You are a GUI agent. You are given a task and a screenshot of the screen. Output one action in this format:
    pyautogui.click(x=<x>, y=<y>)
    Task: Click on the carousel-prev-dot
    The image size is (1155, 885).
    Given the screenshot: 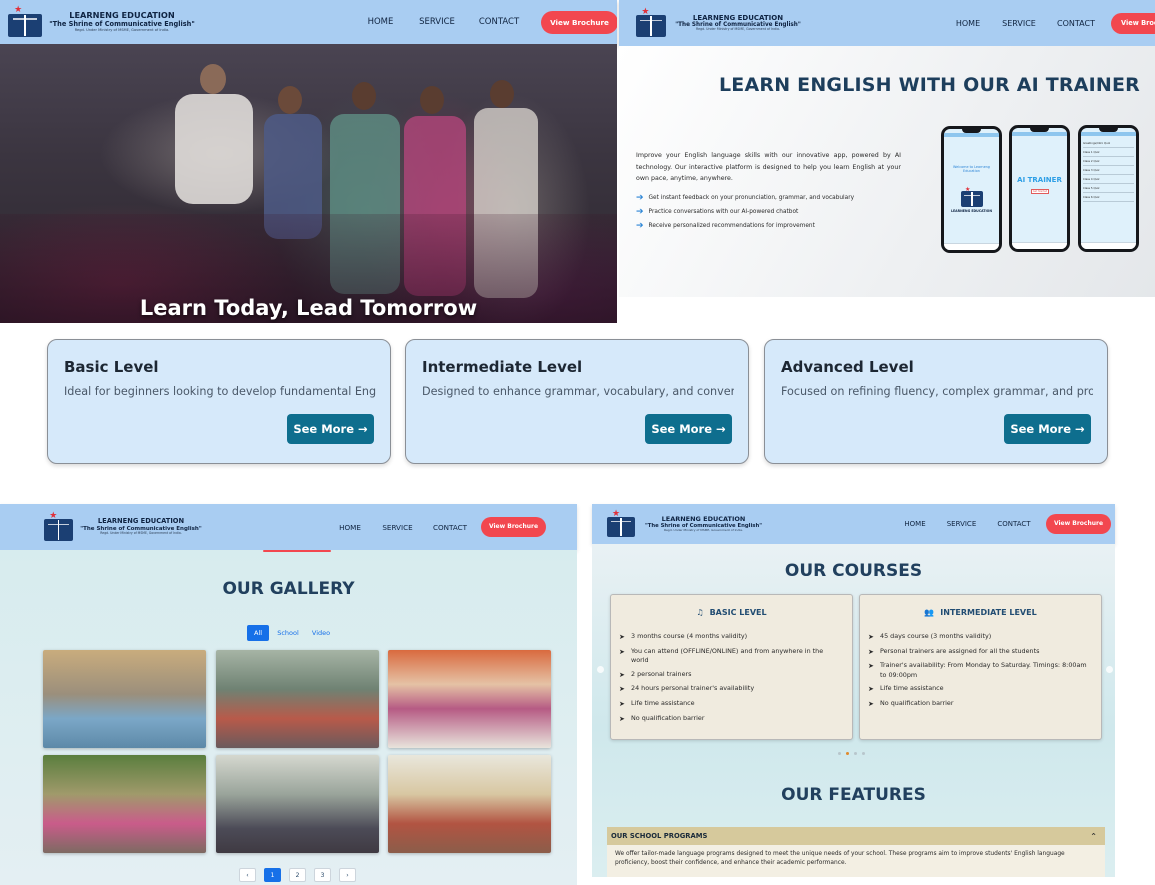 What is the action you would take?
    pyautogui.click(x=600, y=669)
    